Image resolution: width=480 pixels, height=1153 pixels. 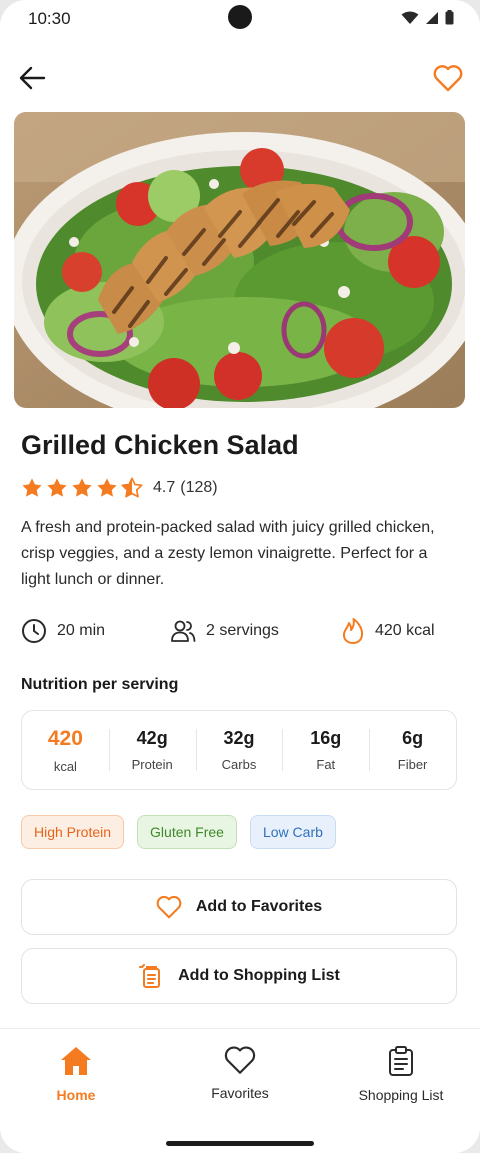 I want to click on status-bar: 10:30, so click(x=240, y=19).